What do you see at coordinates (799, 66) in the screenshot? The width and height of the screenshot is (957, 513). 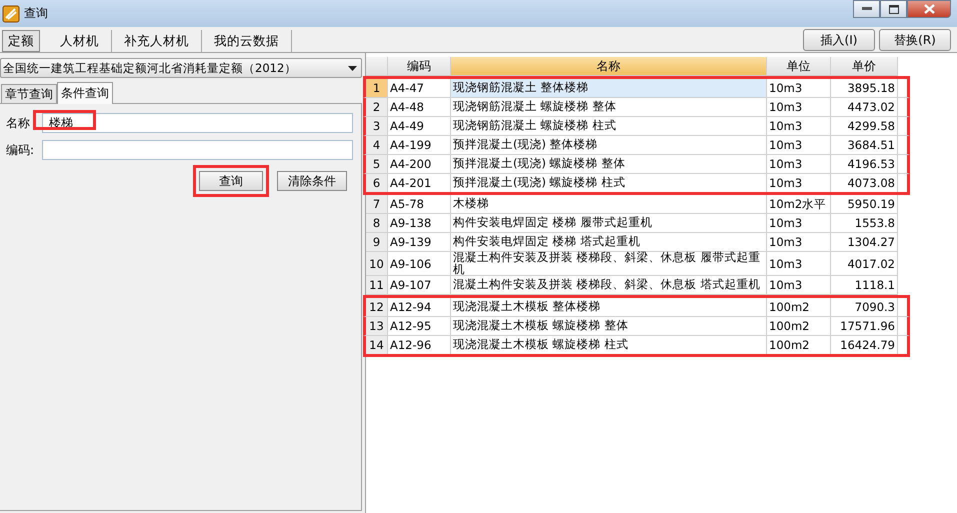 I see `column-header: 单位` at bounding box center [799, 66].